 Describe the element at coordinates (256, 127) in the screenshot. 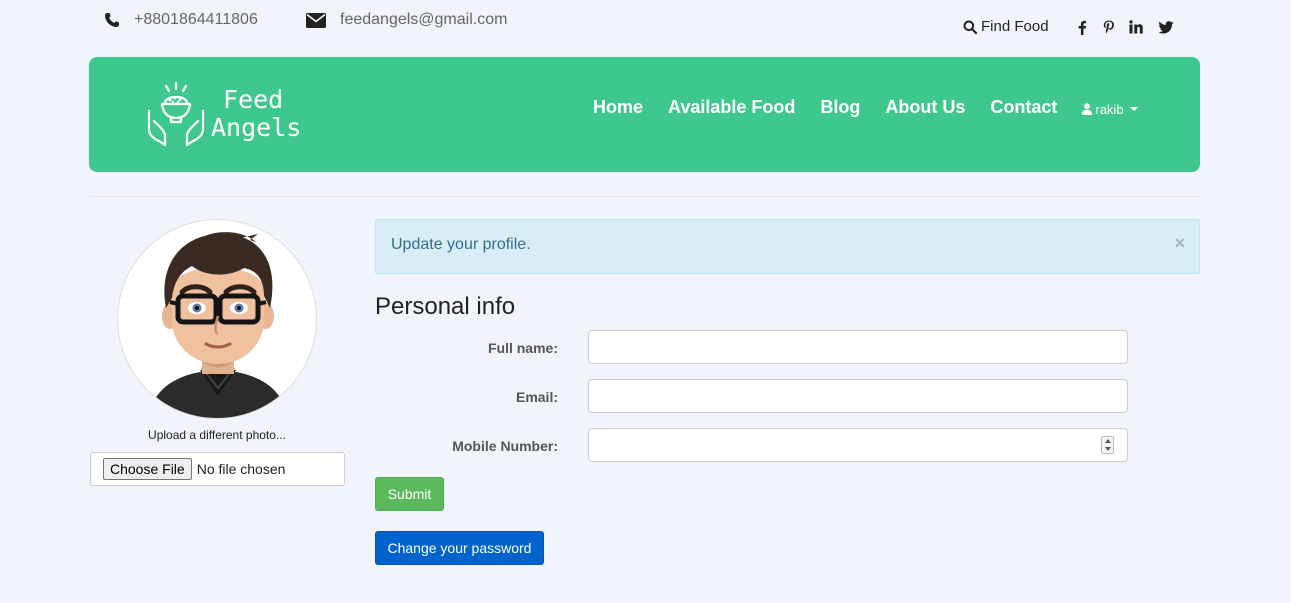

I see `logo-line-2: Angels` at that location.